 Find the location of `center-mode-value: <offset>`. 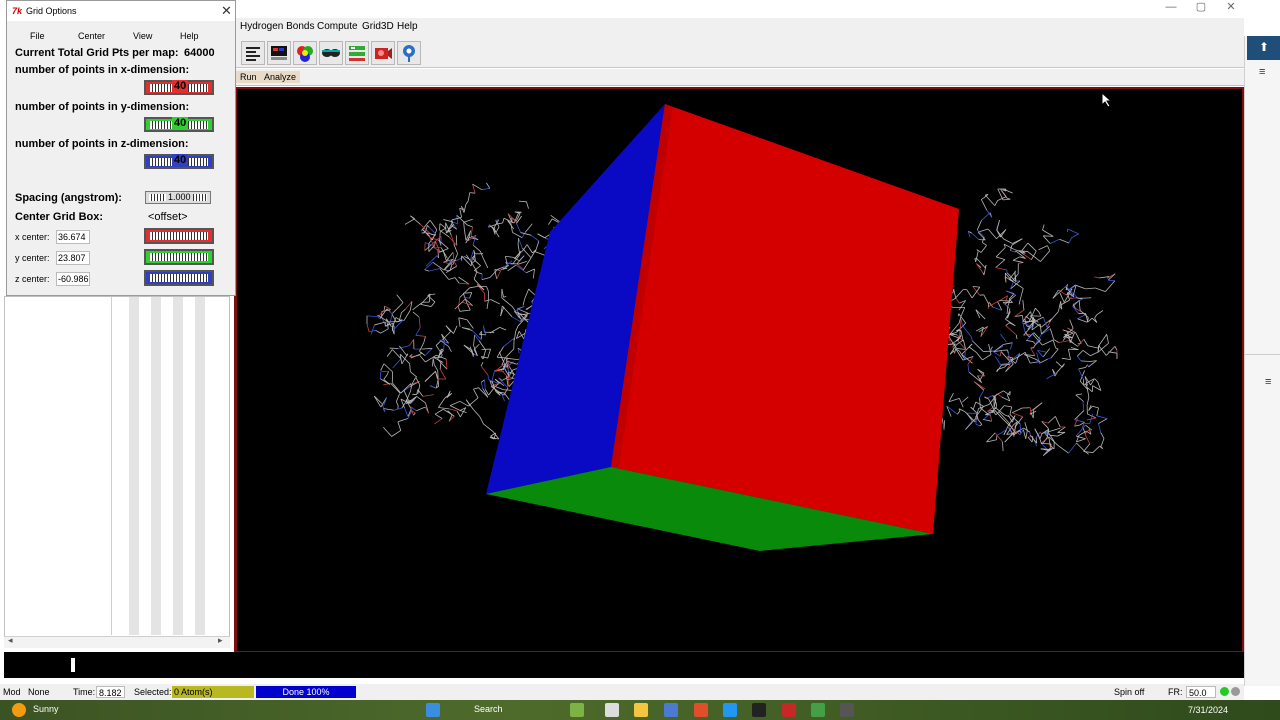

center-mode-value: <offset> is located at coordinates (168, 217).